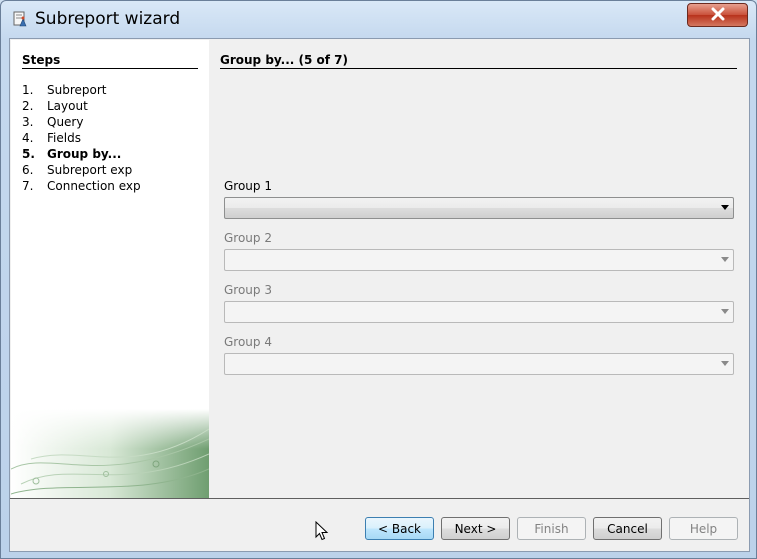 The width and height of the screenshot is (757, 559). Describe the element at coordinates (77, 90) in the screenshot. I see `step-label: Subreport` at that location.